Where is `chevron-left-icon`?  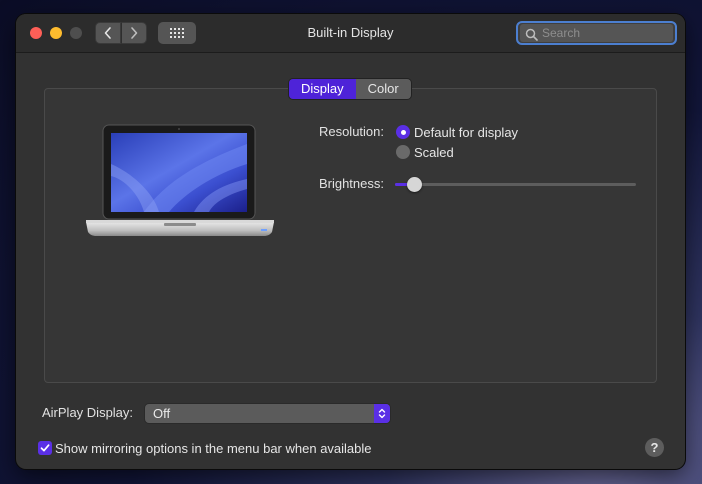 chevron-left-icon is located at coordinates (107, 33).